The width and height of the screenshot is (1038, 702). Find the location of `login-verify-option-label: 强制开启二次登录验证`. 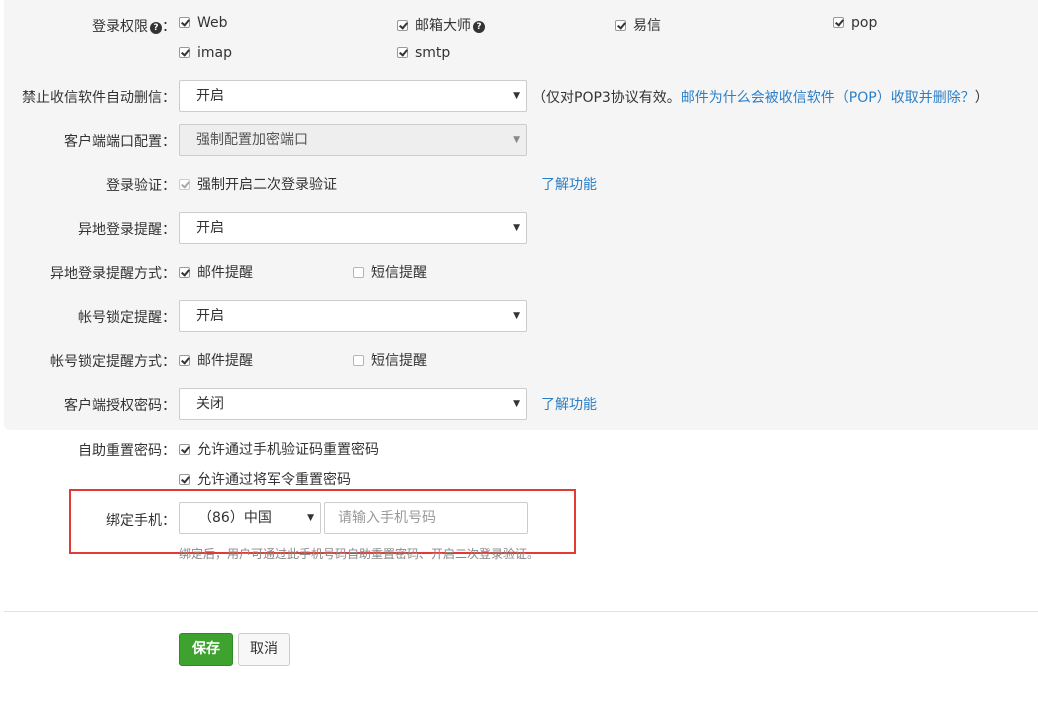

login-verify-option-label: 强制开启二次登录验证 is located at coordinates (267, 185).